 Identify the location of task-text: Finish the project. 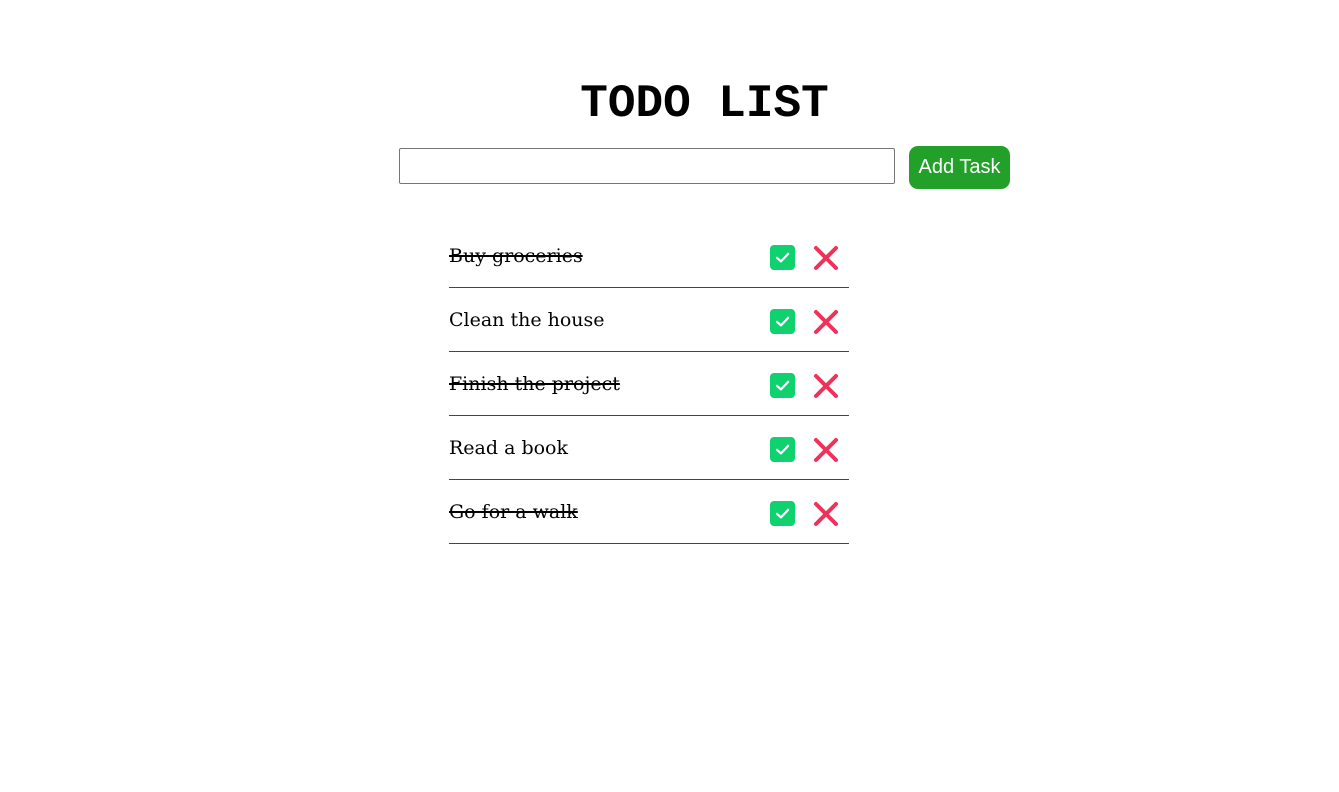
(534, 384).